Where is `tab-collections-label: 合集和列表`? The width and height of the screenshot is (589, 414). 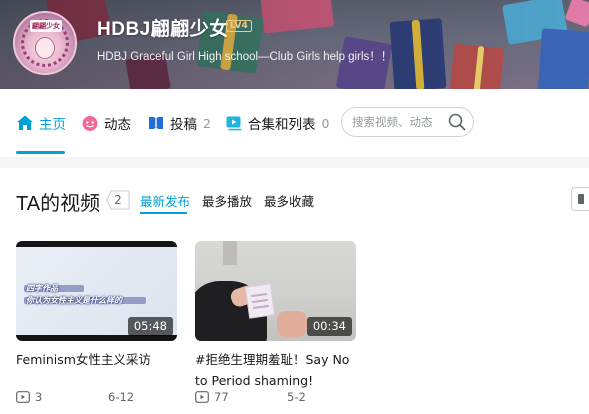 tab-collections-label: 合集和列表 is located at coordinates (282, 125).